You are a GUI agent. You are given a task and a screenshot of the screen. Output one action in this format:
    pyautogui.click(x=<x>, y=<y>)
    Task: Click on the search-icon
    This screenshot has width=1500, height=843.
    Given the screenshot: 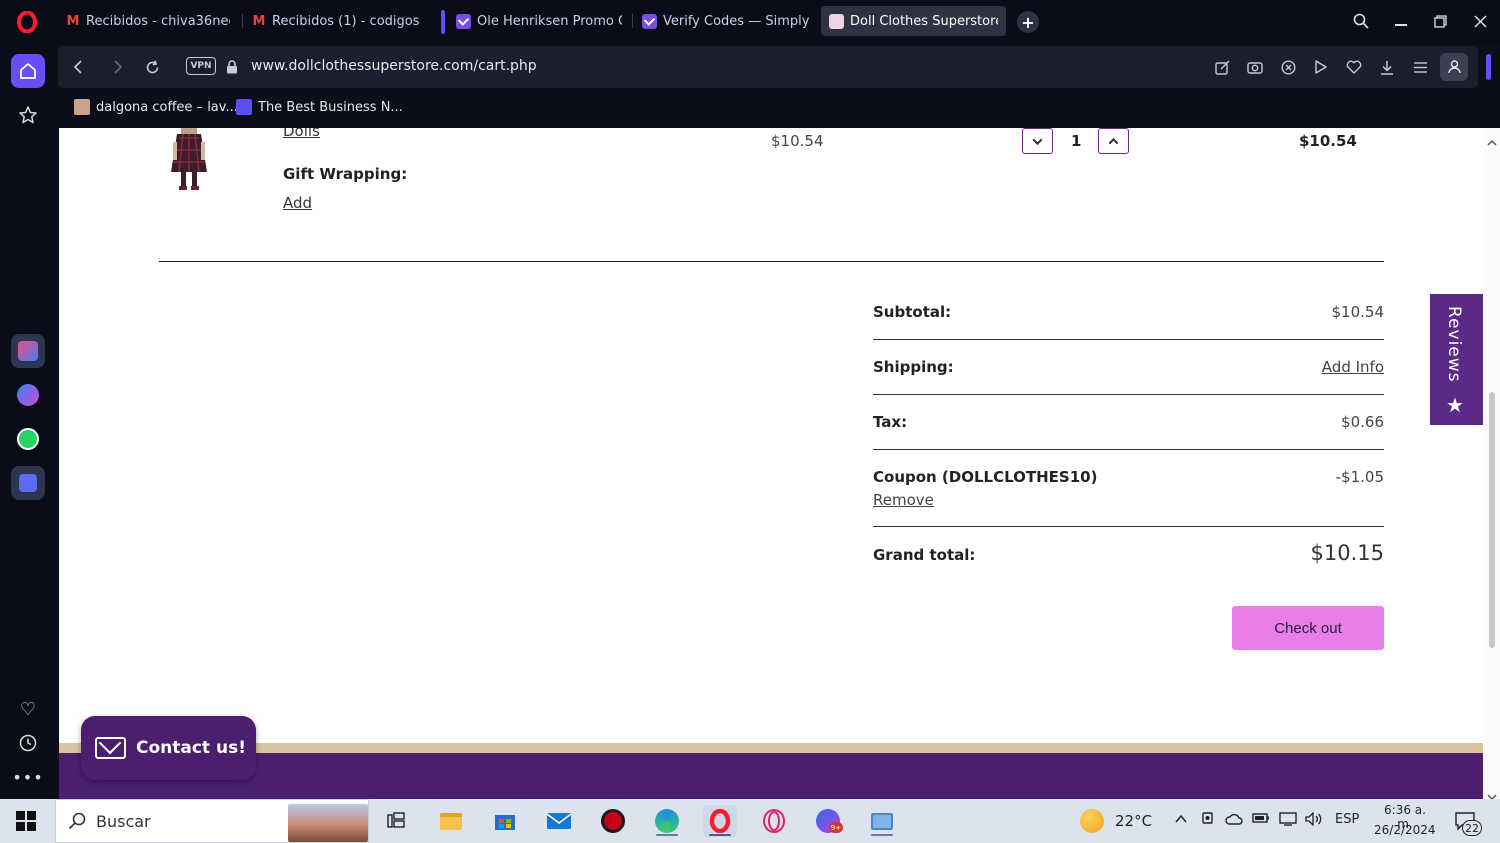 What is the action you would take?
    pyautogui.click(x=77, y=821)
    